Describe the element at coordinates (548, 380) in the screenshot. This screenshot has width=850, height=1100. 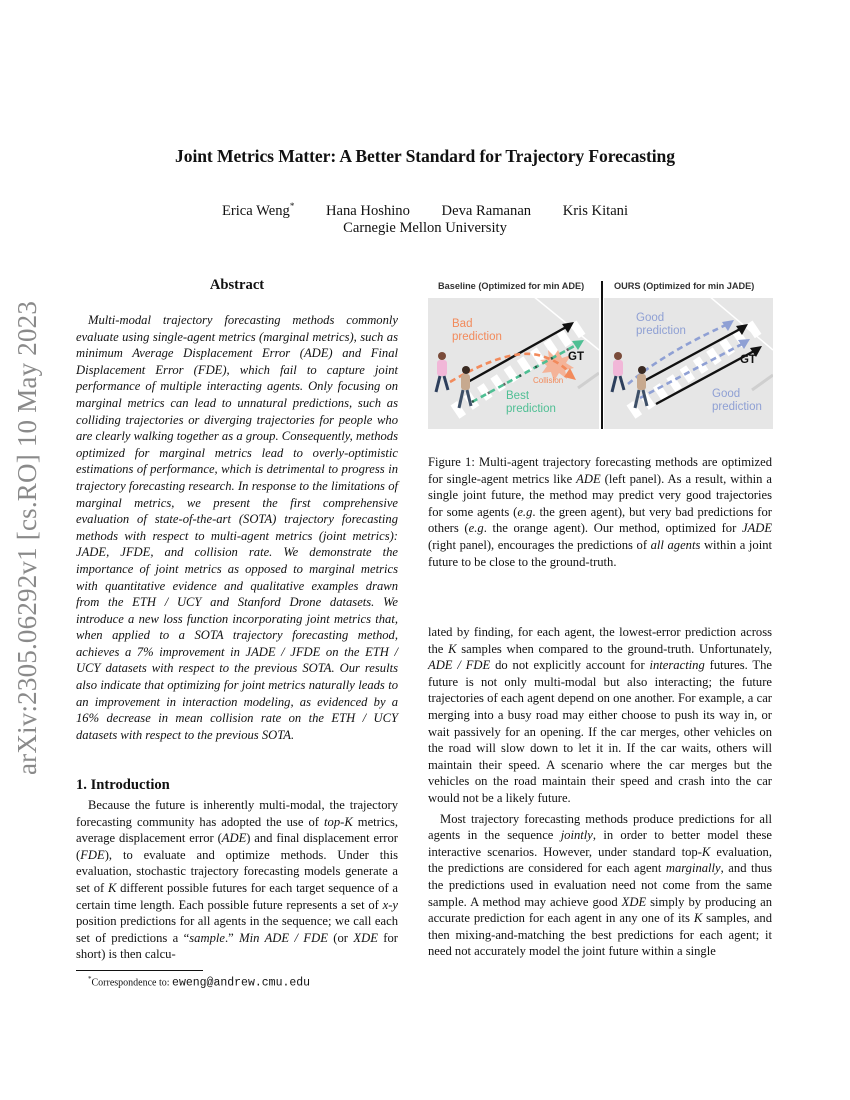
I see `collision-label: Collision` at that location.